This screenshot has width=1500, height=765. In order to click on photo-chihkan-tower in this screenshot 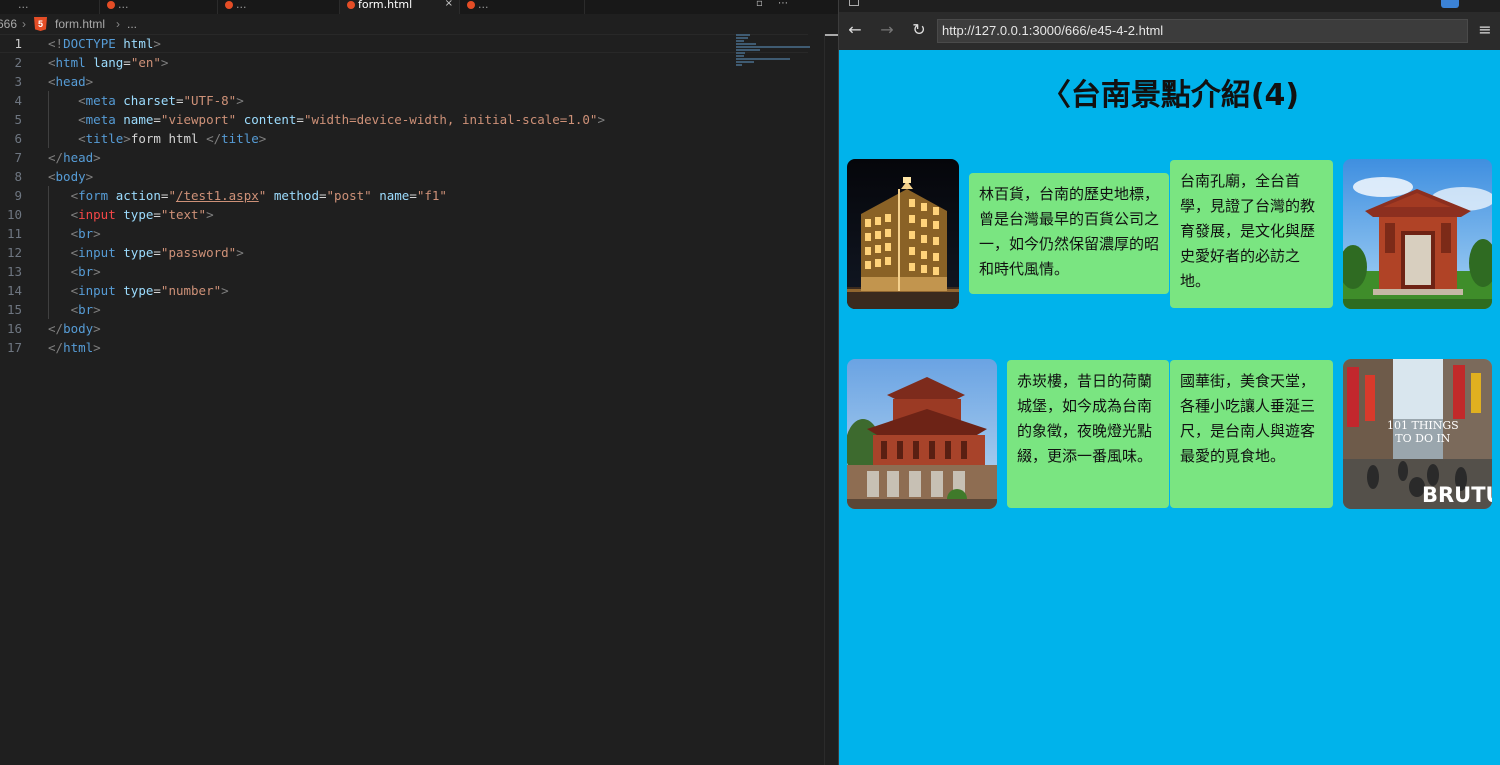, I will do `click(922, 434)`.